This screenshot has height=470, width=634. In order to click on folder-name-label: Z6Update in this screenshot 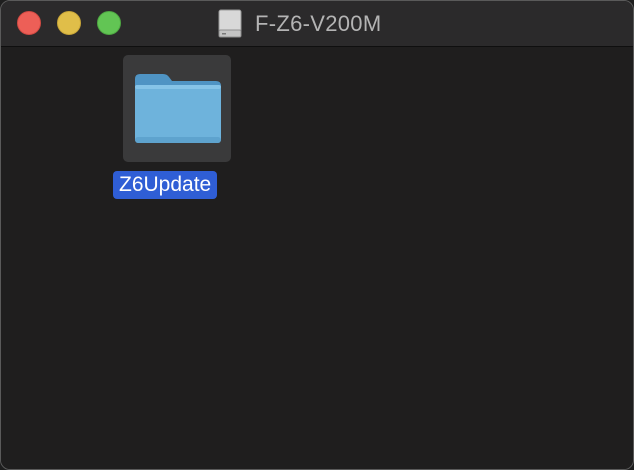, I will do `click(165, 185)`.